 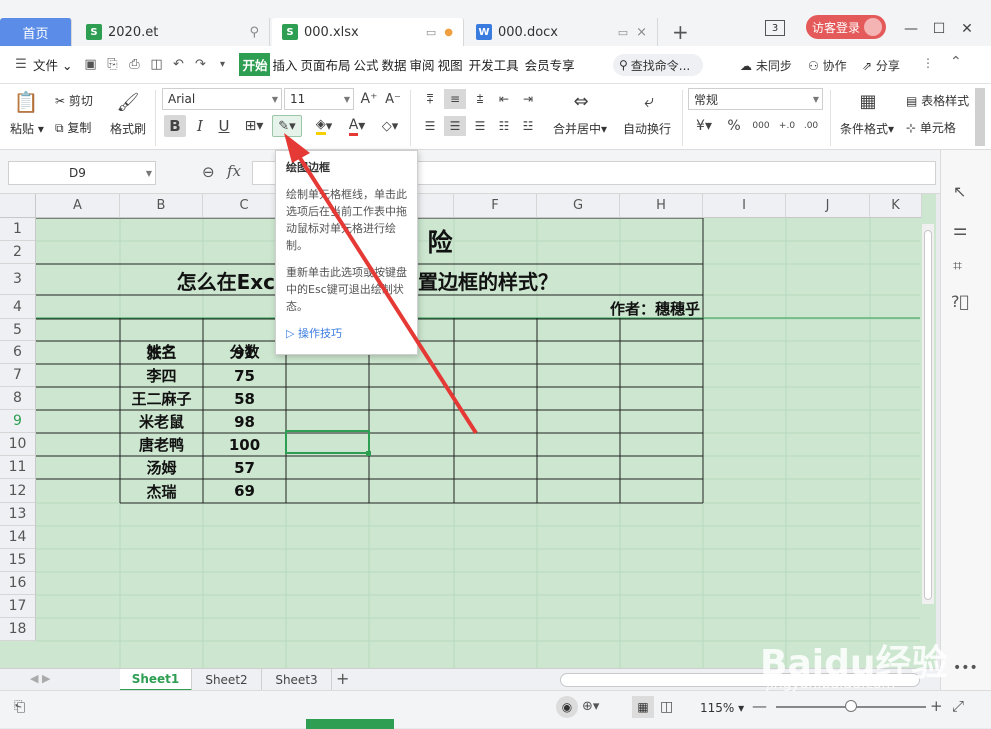 I want to click on fill-color-icon: ◈ ▾, so click(x=324, y=126).